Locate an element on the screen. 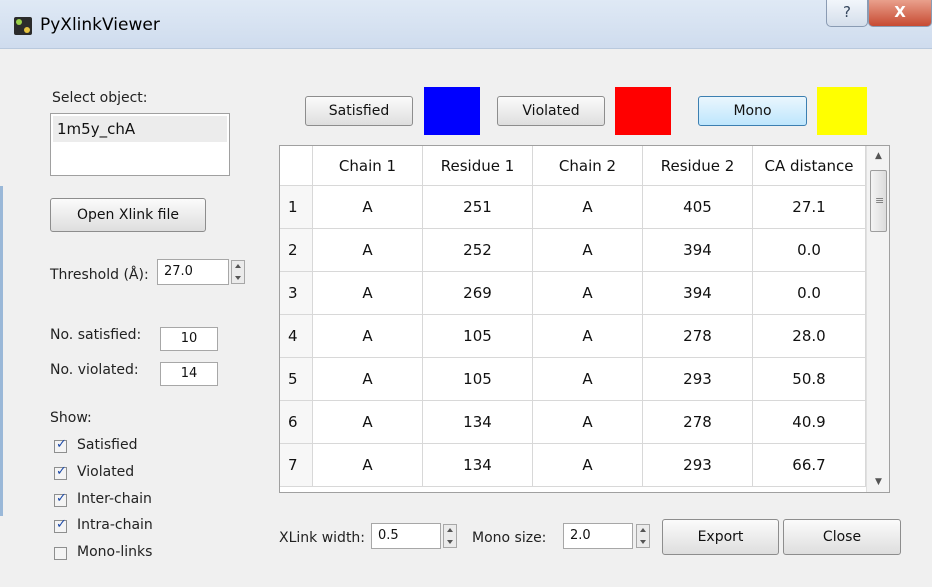  cell-ca-distance: 66.7 is located at coordinates (809, 465).